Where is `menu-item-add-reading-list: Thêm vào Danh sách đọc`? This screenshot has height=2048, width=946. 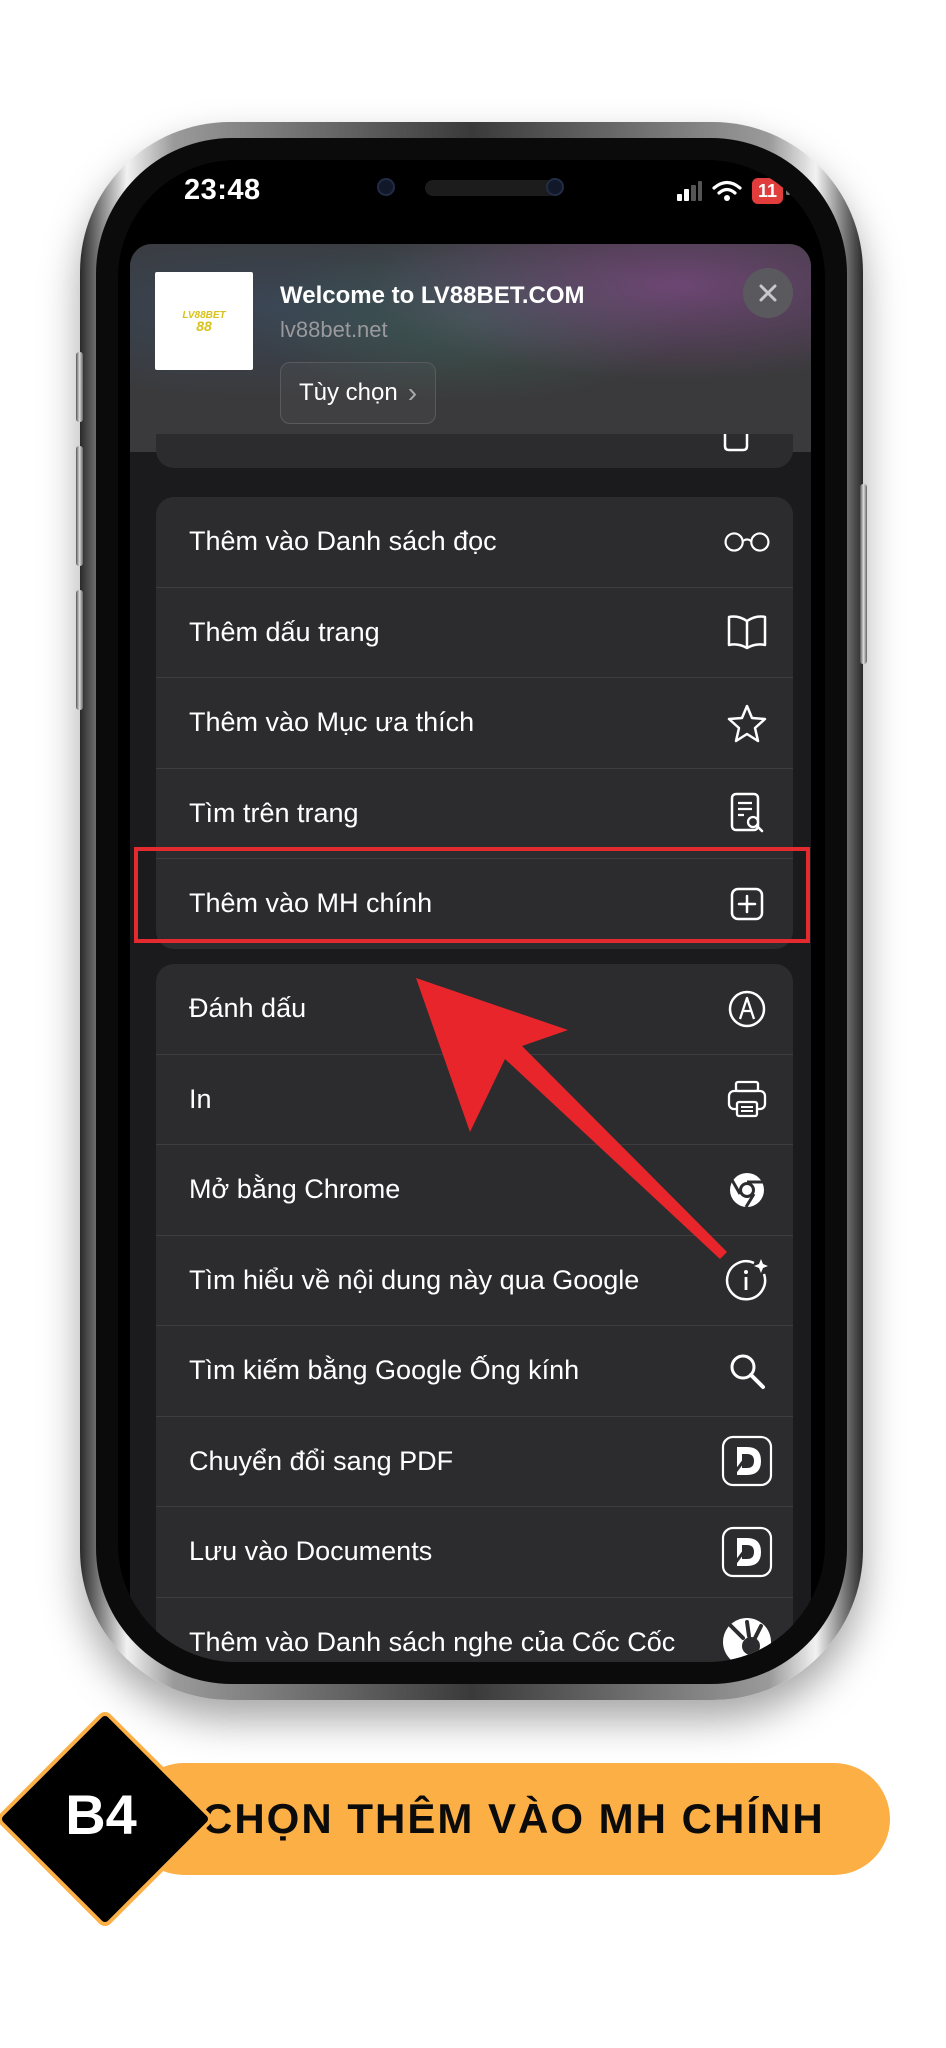 menu-item-add-reading-list: Thêm vào Danh sách đọc is located at coordinates (474, 542).